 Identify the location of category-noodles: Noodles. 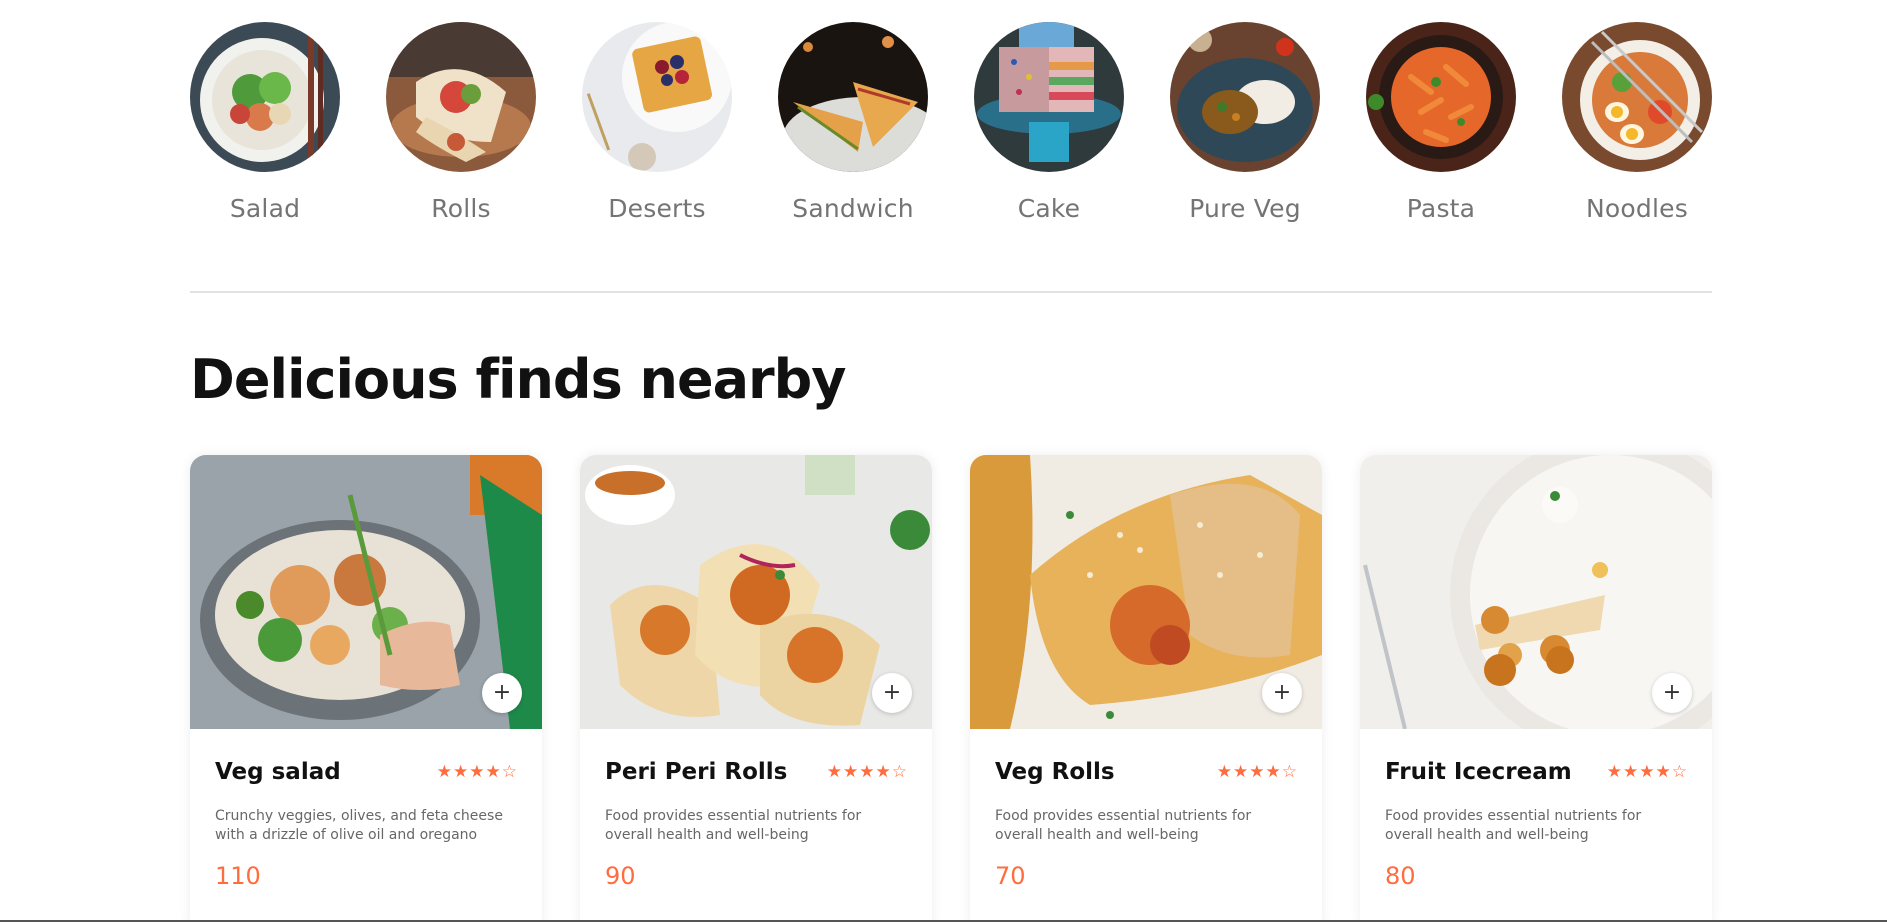
(1637, 122).